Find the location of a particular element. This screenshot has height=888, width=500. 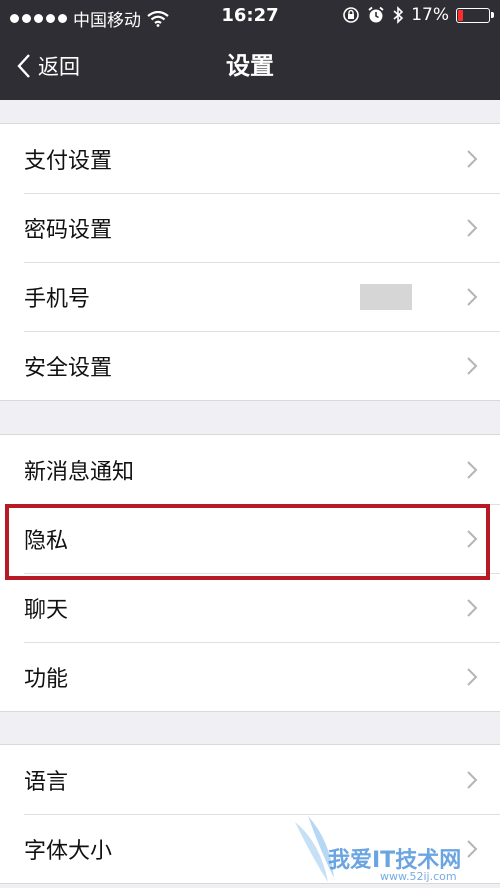

nav-bar: 返回 设置 is located at coordinates (250, 66).